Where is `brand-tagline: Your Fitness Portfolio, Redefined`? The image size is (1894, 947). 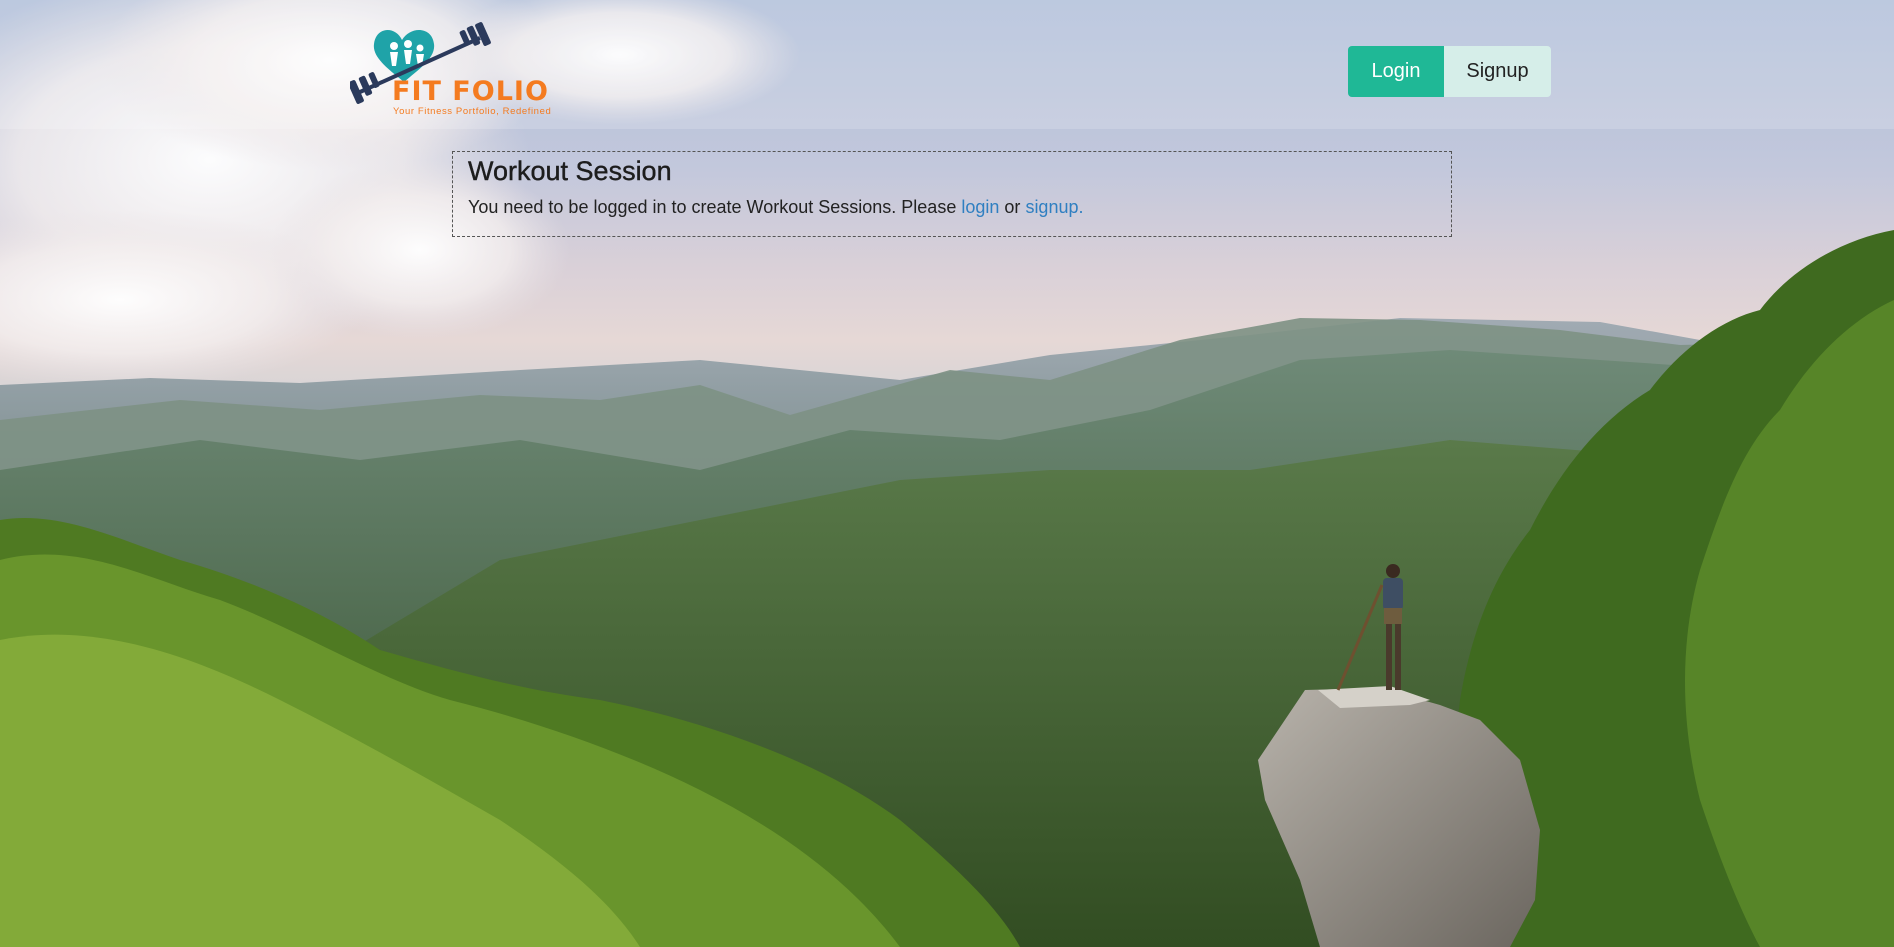 brand-tagline: Your Fitness Portfolio, Redefined is located at coordinates (472, 111).